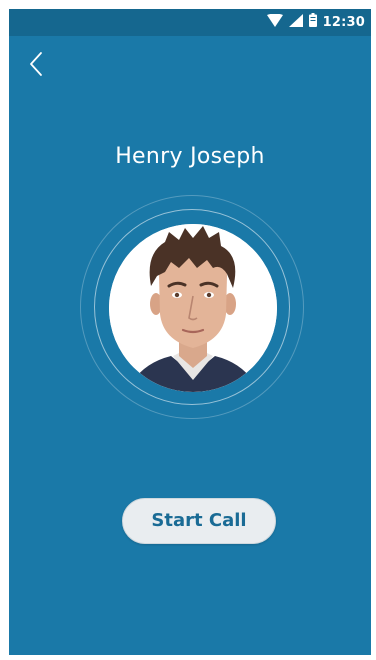 Image resolution: width=376 pixels, height=660 pixels. What do you see at coordinates (190, 156) in the screenshot?
I see `contact-name: Henry Joseph` at bounding box center [190, 156].